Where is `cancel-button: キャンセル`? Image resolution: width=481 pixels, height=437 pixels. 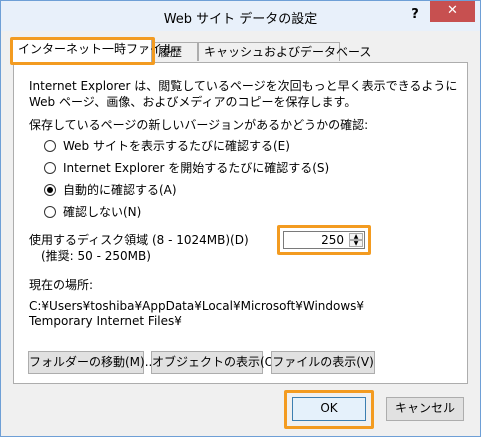 cancel-button: キャンセル is located at coordinates (425, 409).